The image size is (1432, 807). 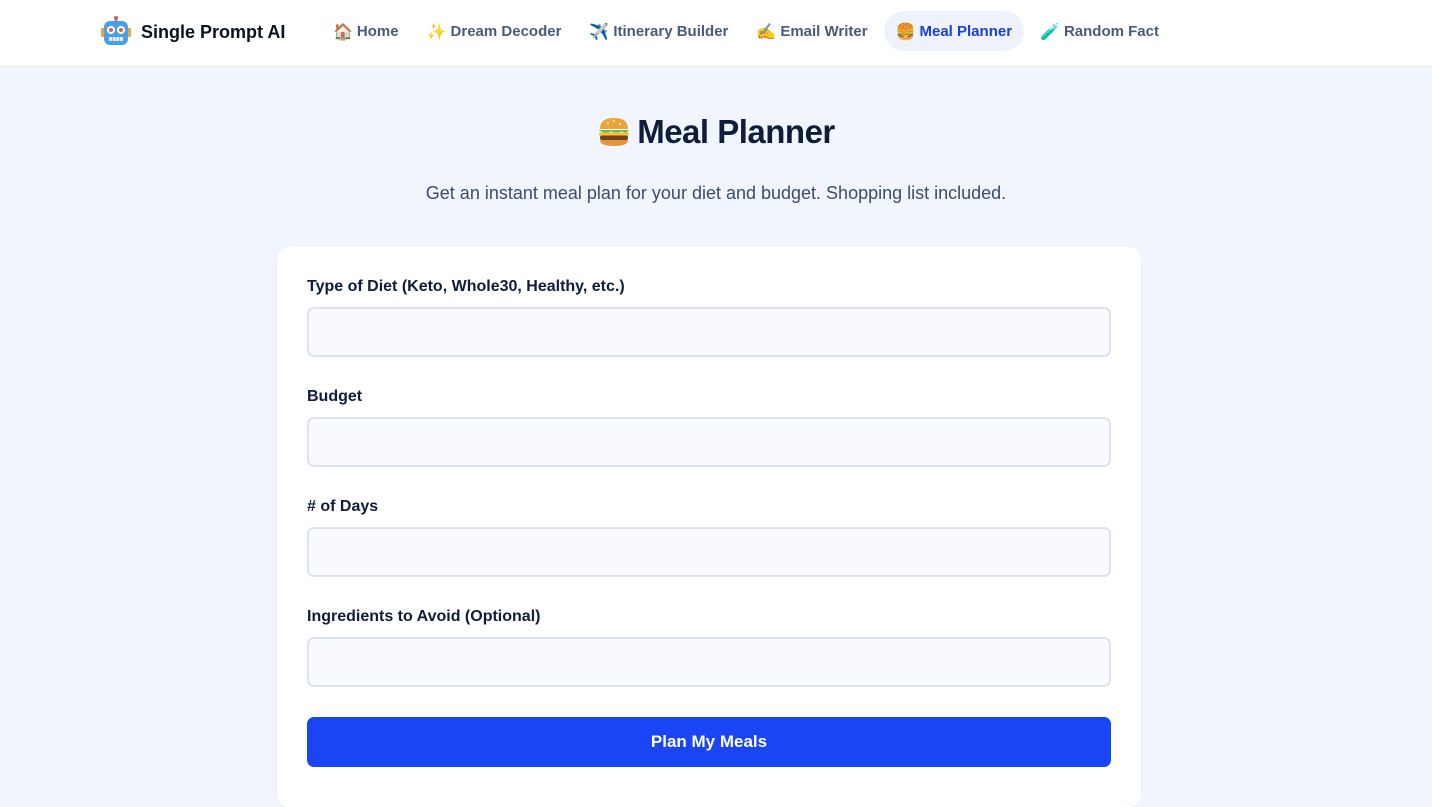 I want to click on nav-item-dream-decoder: ✨ Dream Decoder, so click(x=494, y=31).